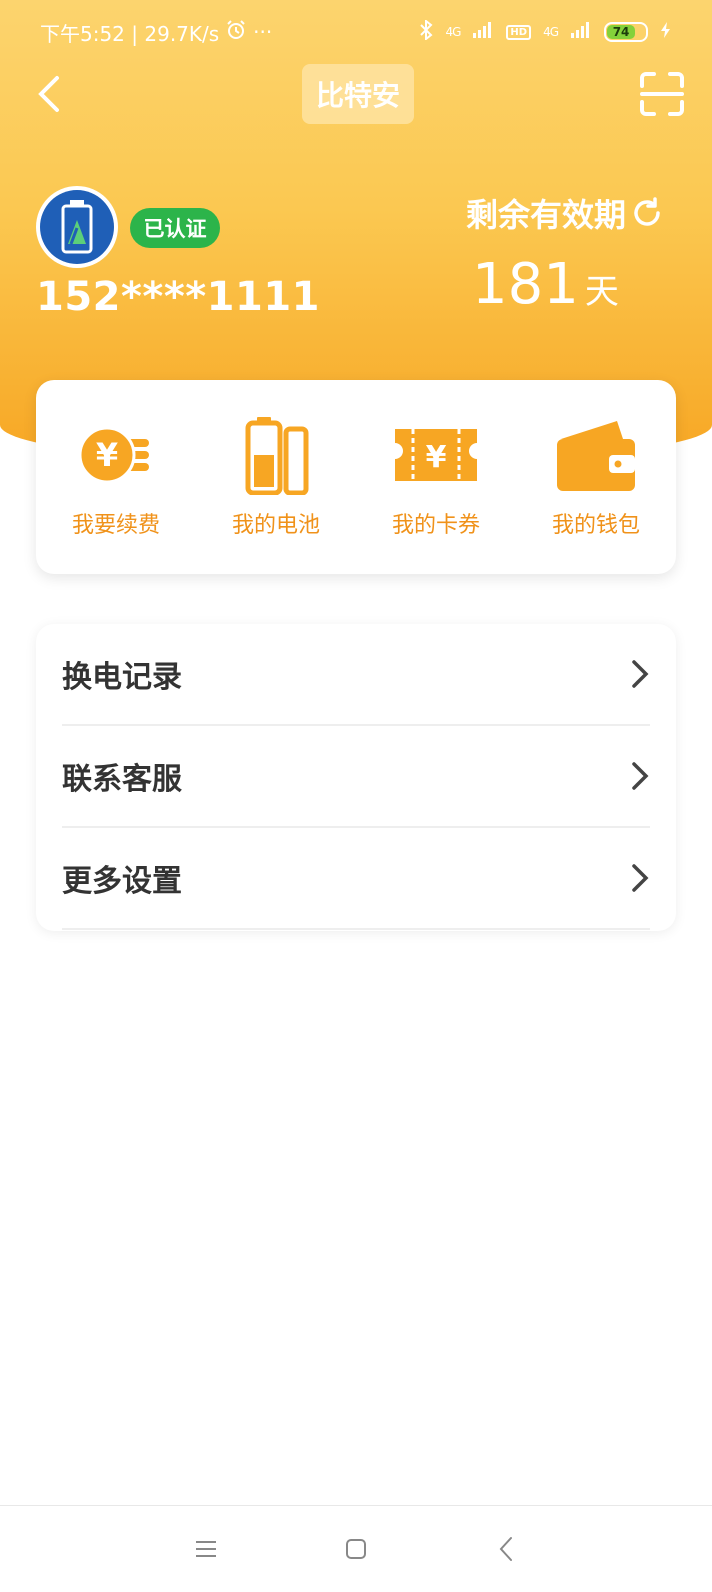 The width and height of the screenshot is (712, 1592). I want to click on menu-item-label: 联系客服, so click(122, 779).